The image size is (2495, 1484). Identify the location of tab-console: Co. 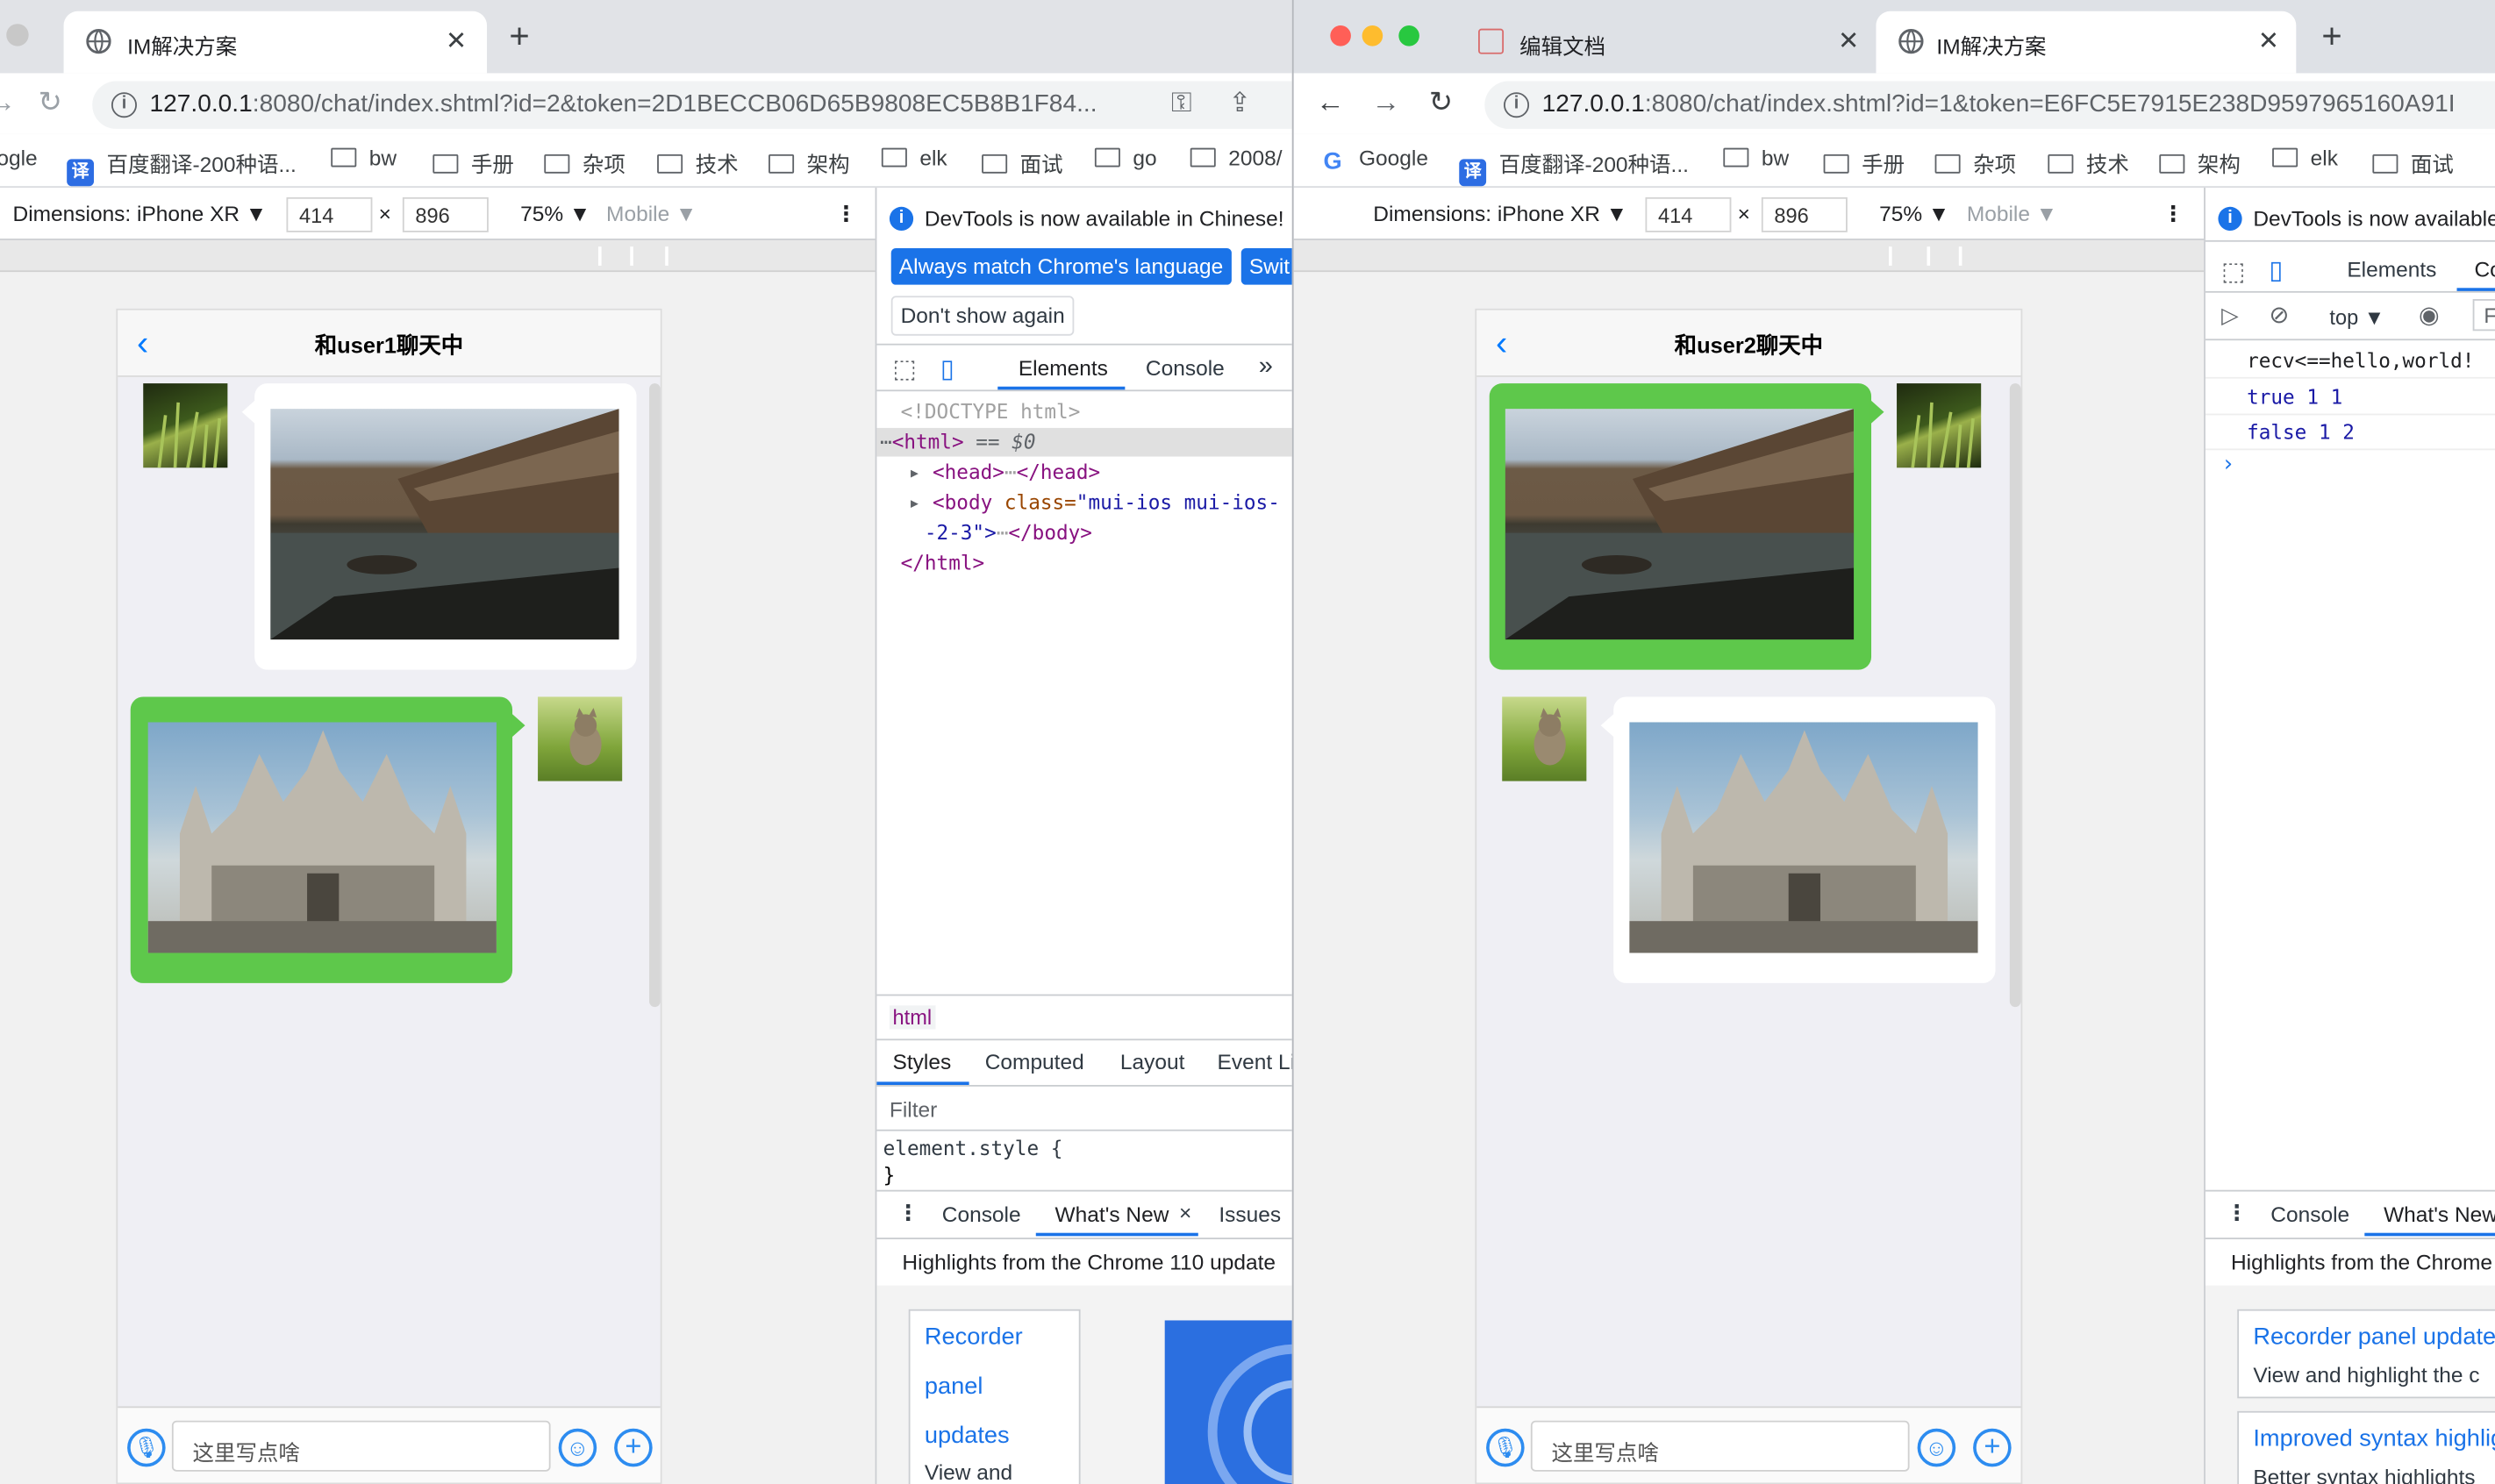
(2484, 270).